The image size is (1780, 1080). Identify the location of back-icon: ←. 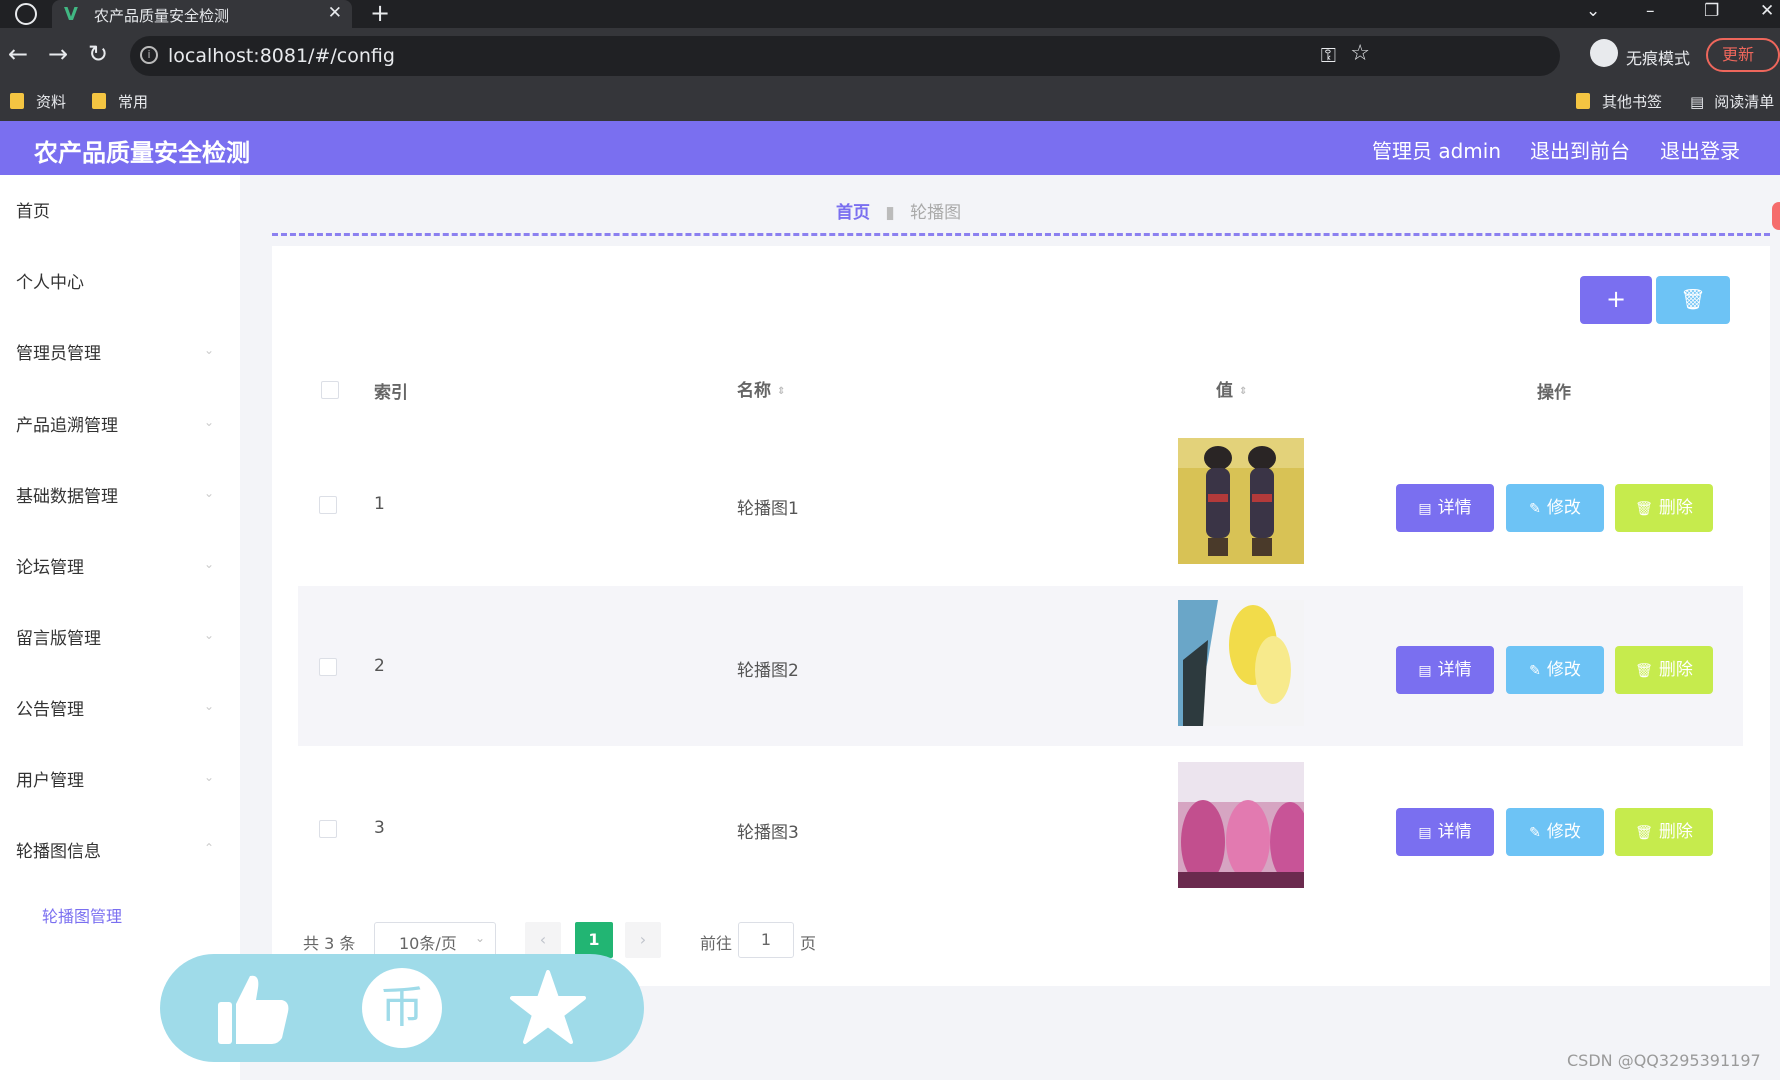
(18, 54).